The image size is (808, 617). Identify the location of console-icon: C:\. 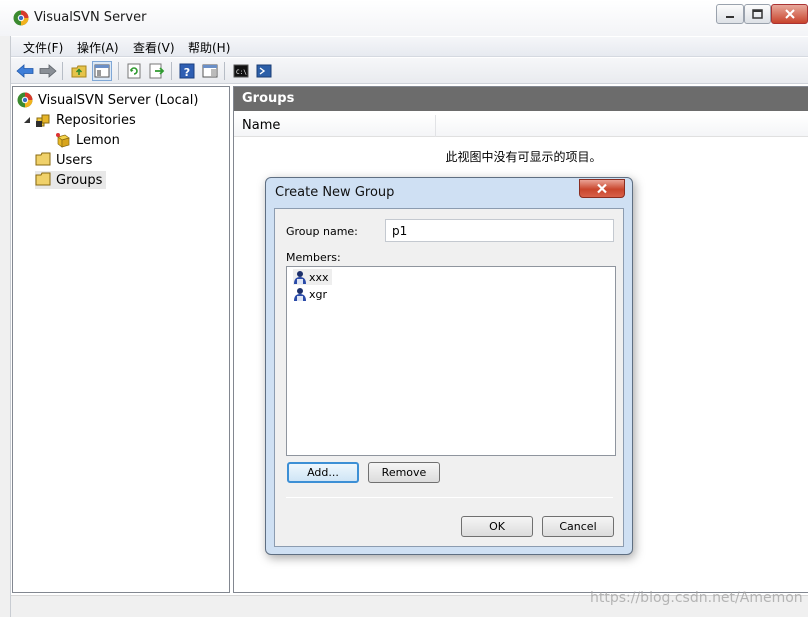
(241, 71).